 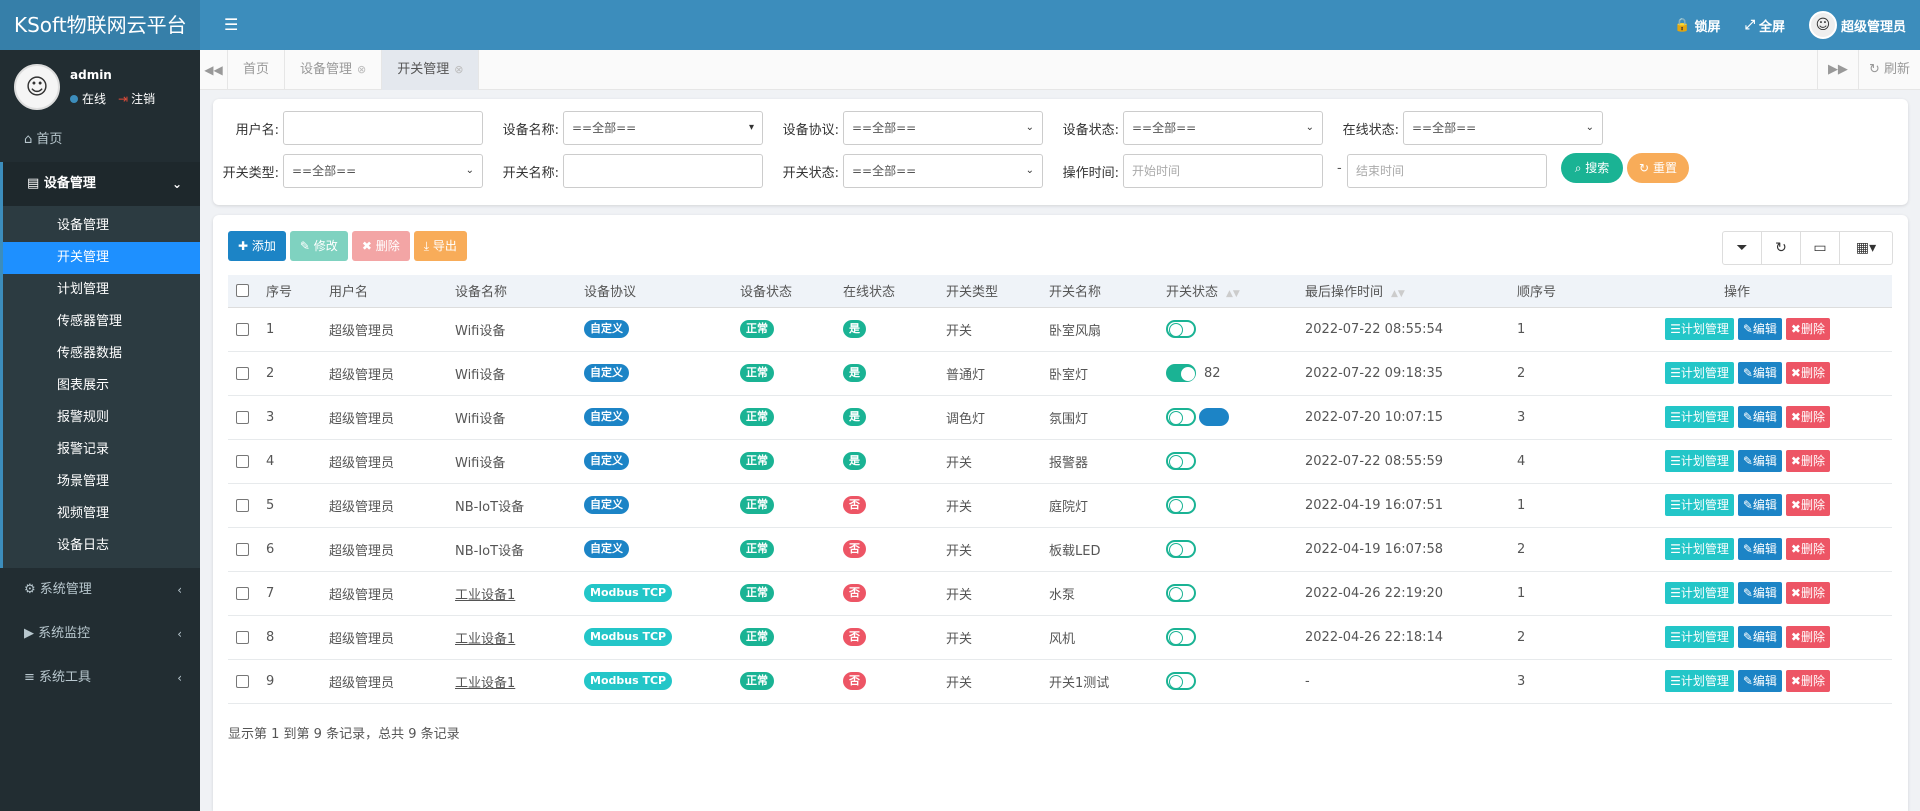 I want to click on sidebar-item-home: ⌂ 首页, so click(x=100, y=140).